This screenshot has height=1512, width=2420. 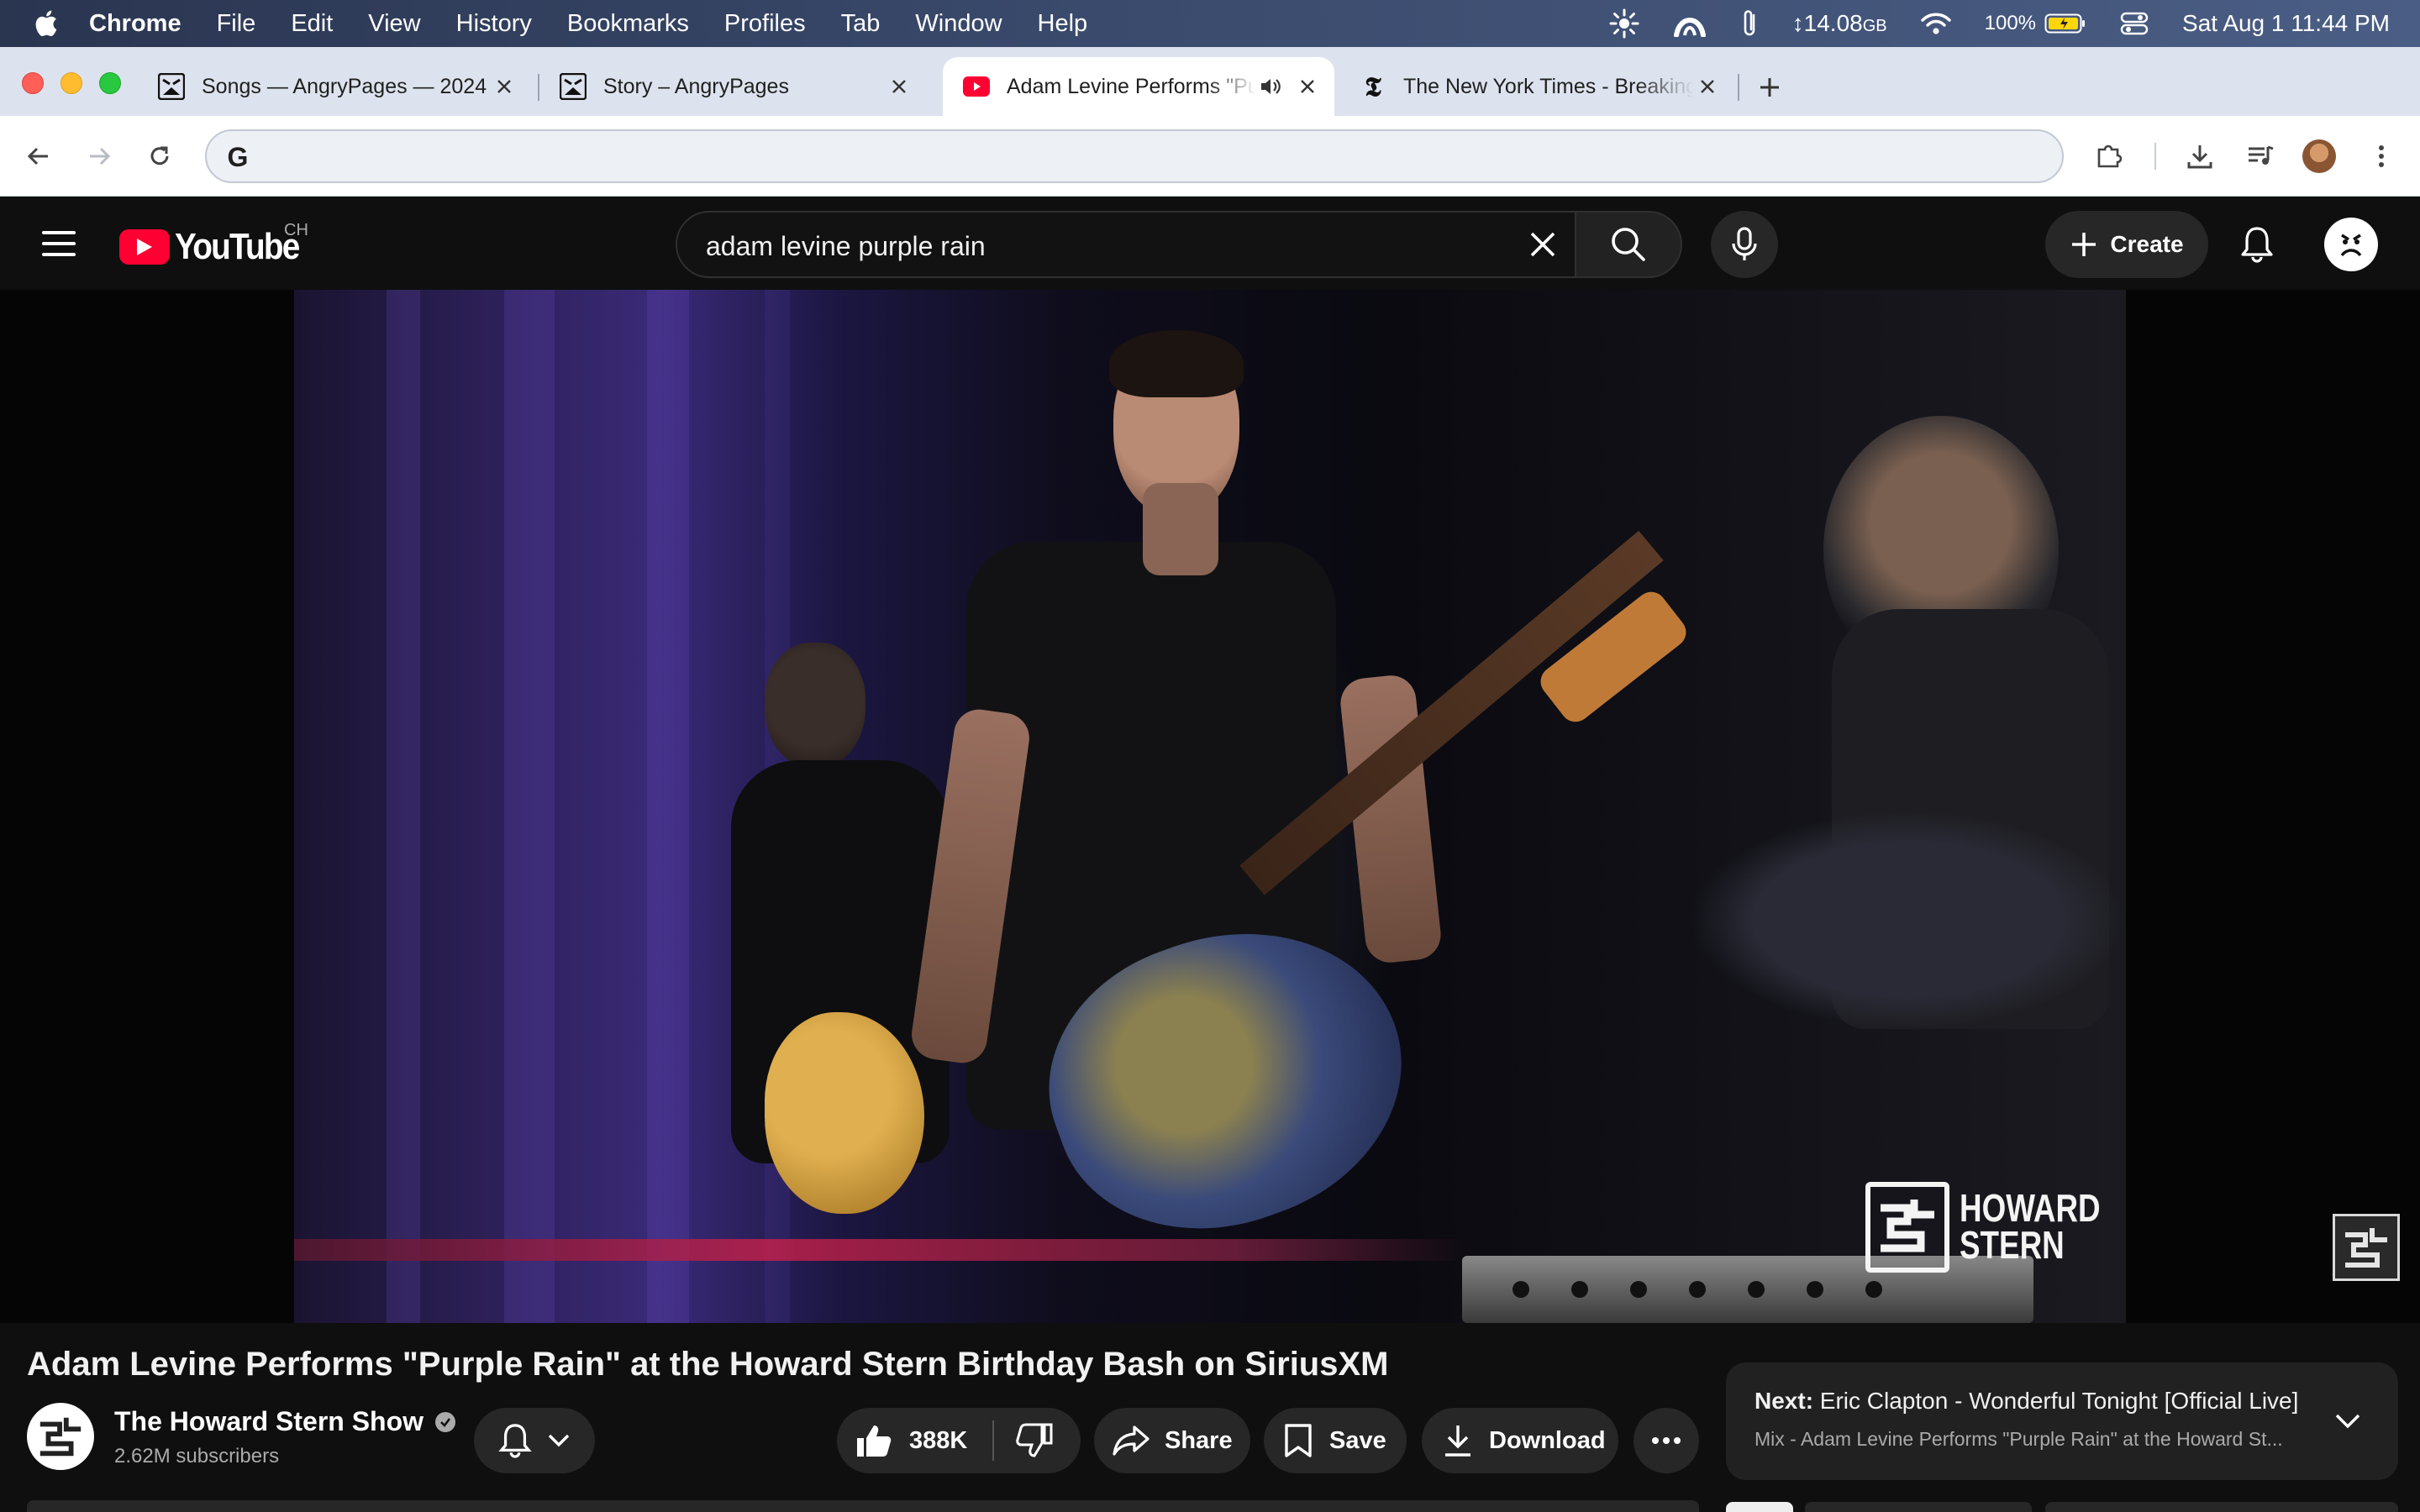 What do you see at coordinates (394, 24) in the screenshot?
I see `menu-view: View` at bounding box center [394, 24].